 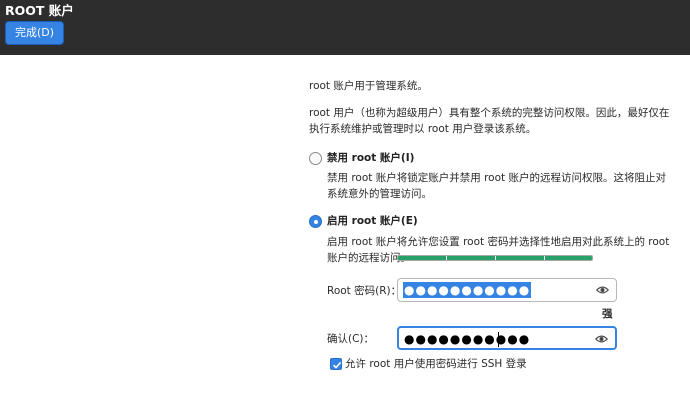 What do you see at coordinates (370, 158) in the screenshot?
I see `disable-root-label: 禁用 root 账户(I)` at bounding box center [370, 158].